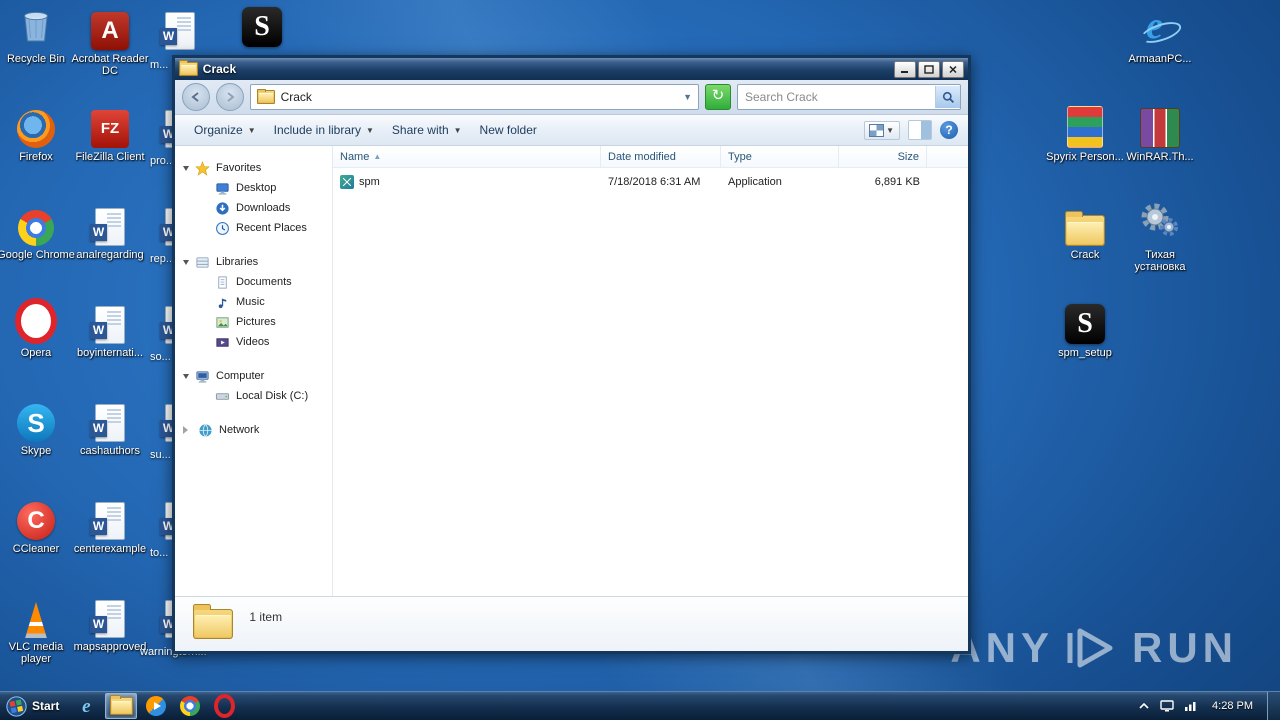  What do you see at coordinates (953, 69) in the screenshot?
I see `close-button` at bounding box center [953, 69].